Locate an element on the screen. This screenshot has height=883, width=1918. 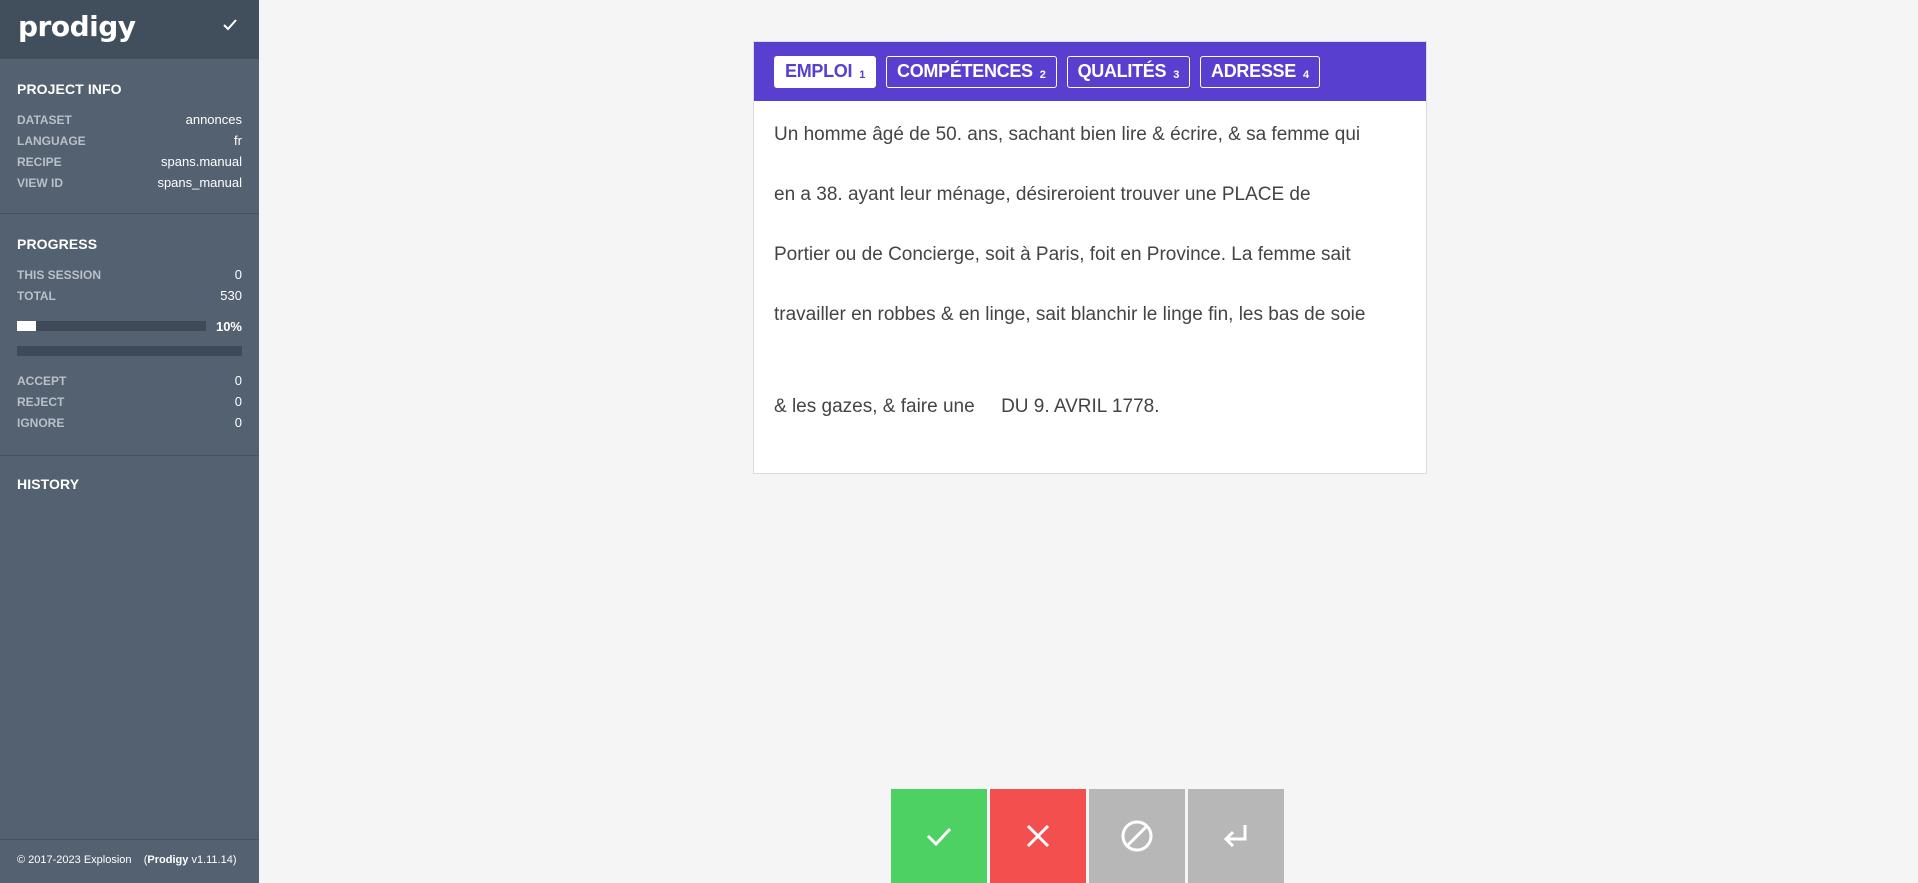
sidebar-footer: © 2017-2023 Explosion (Prodigy v1.11.14) is located at coordinates (129, 861).